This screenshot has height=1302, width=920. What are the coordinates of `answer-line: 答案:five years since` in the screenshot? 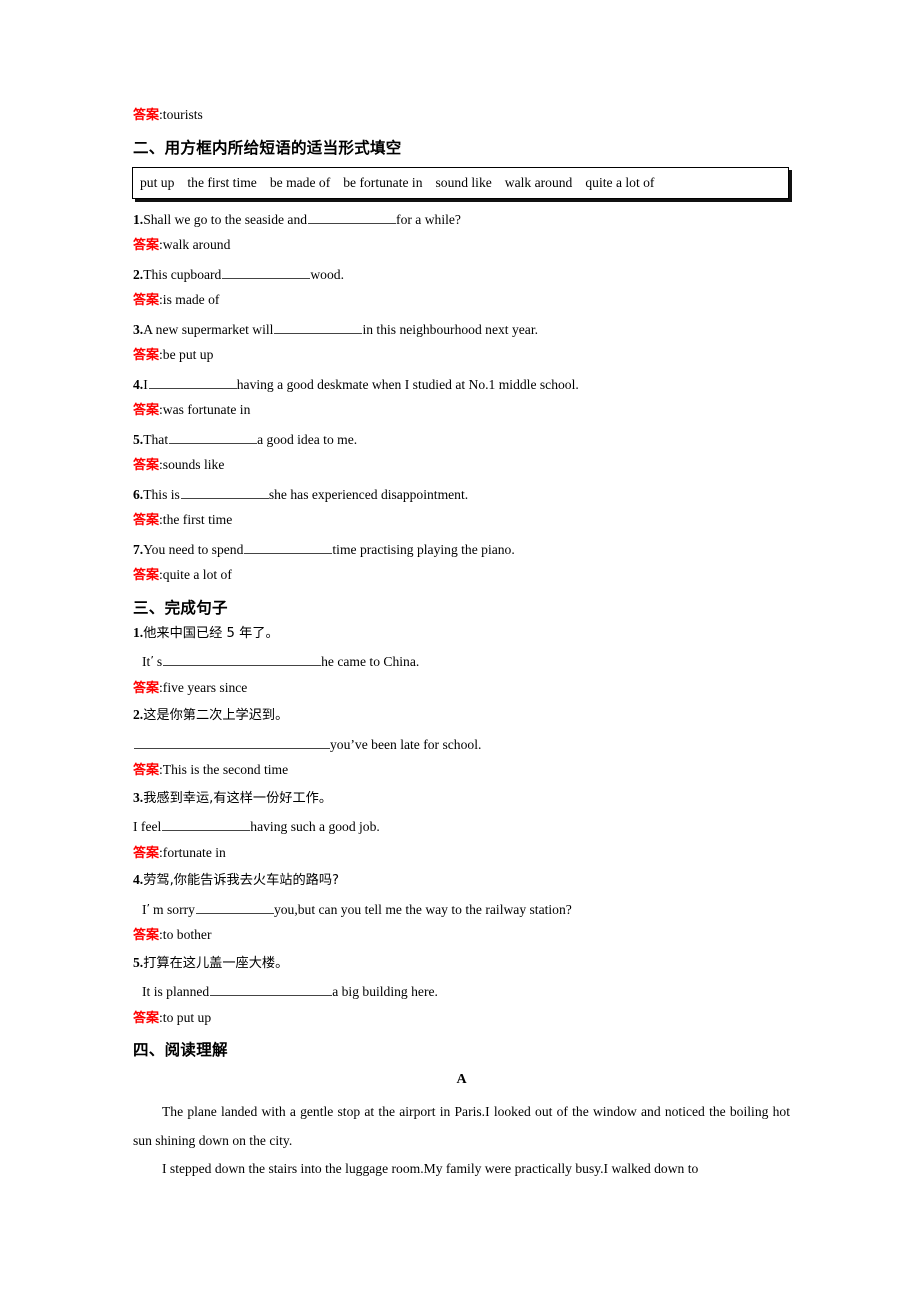 It's located at (463, 694).